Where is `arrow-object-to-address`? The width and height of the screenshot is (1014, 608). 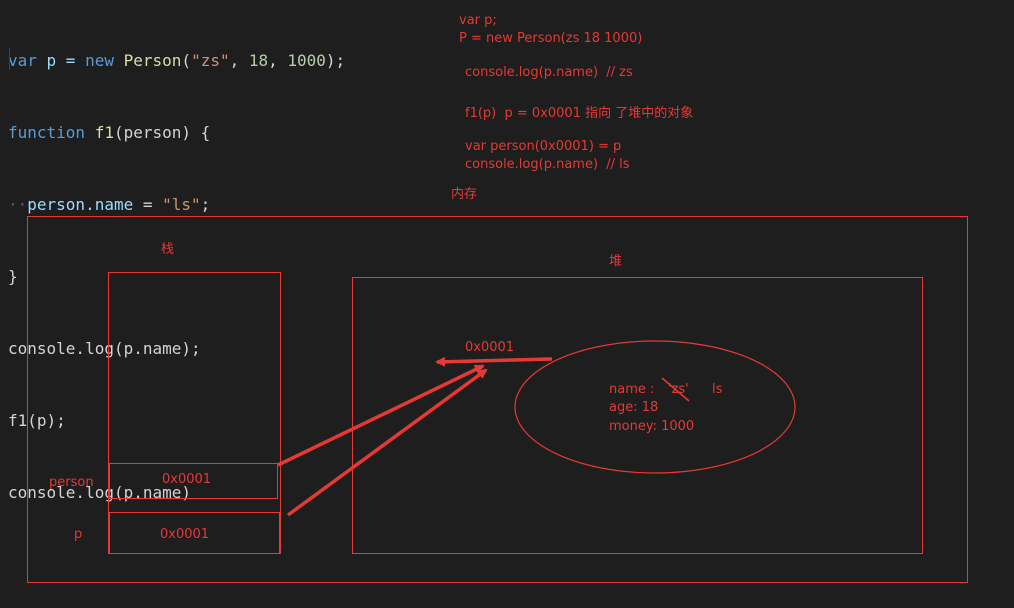 arrow-object-to-address is located at coordinates (494, 361).